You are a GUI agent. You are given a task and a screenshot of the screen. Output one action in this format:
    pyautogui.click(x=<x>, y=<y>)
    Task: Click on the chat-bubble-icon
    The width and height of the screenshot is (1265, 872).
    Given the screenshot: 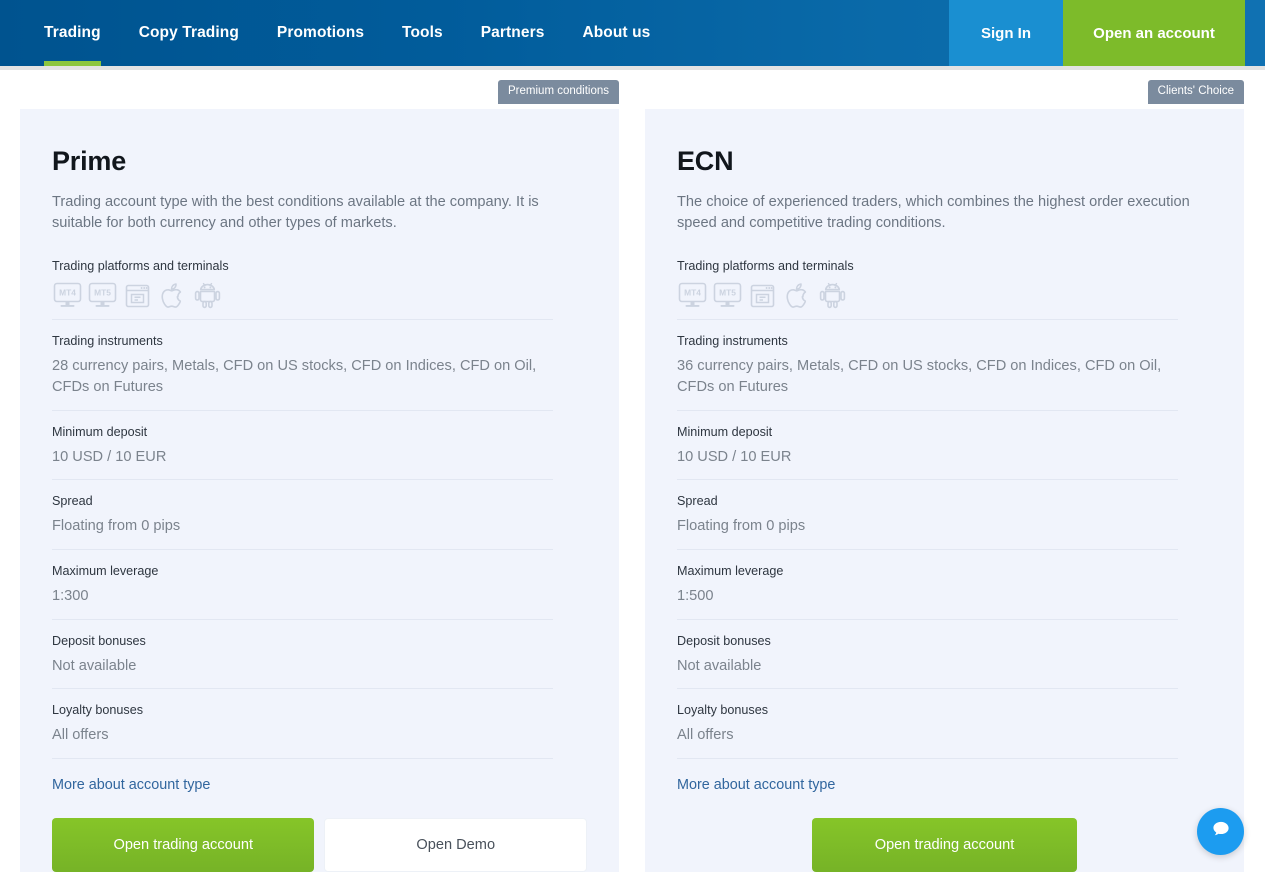 What is the action you would take?
    pyautogui.click(x=1221, y=831)
    